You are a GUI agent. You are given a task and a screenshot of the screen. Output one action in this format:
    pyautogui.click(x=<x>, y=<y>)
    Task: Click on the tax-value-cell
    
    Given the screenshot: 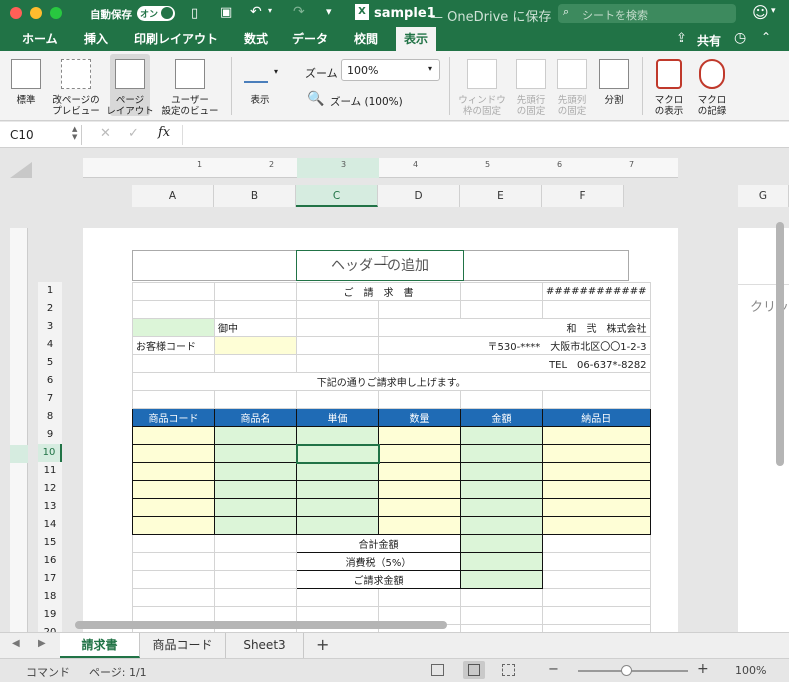 What is the action you would take?
    pyautogui.click(x=501, y=561)
    